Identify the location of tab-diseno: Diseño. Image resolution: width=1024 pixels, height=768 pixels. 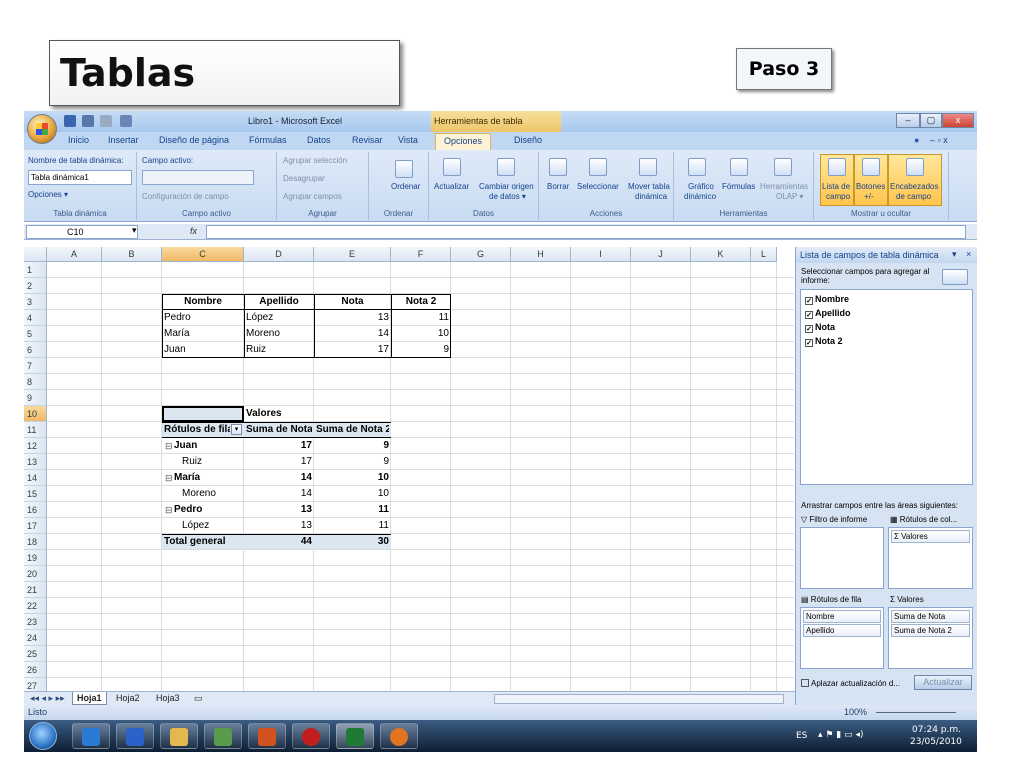
(528, 140).